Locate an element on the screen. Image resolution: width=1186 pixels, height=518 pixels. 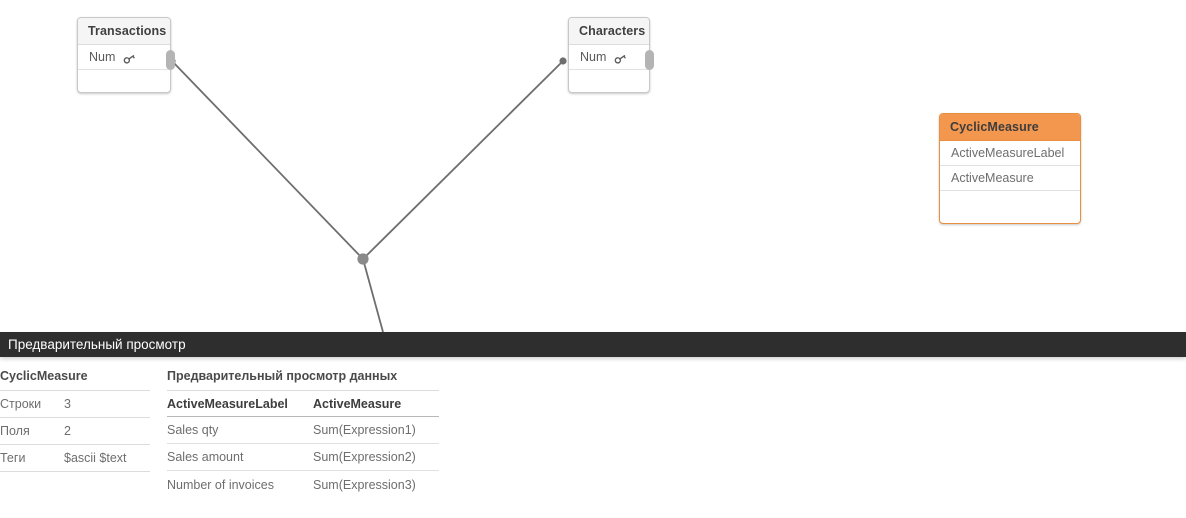
field-label: ActiveMeasureLabel is located at coordinates (1008, 153).